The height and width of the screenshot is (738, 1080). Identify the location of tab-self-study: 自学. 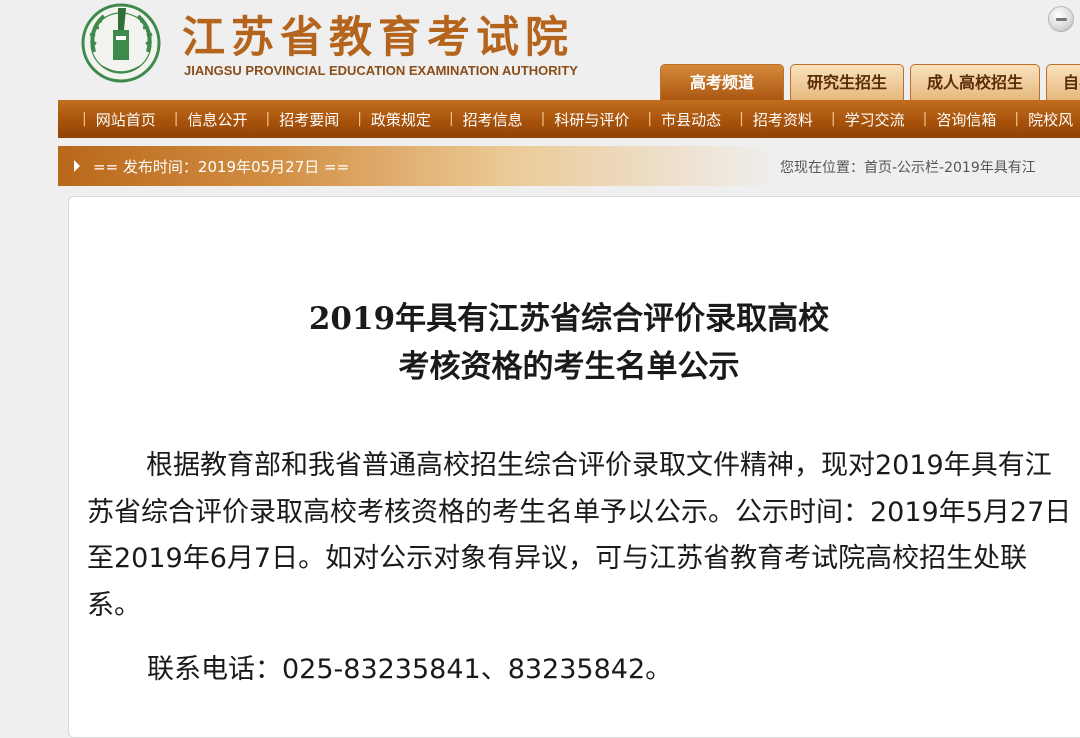
(1063, 82).